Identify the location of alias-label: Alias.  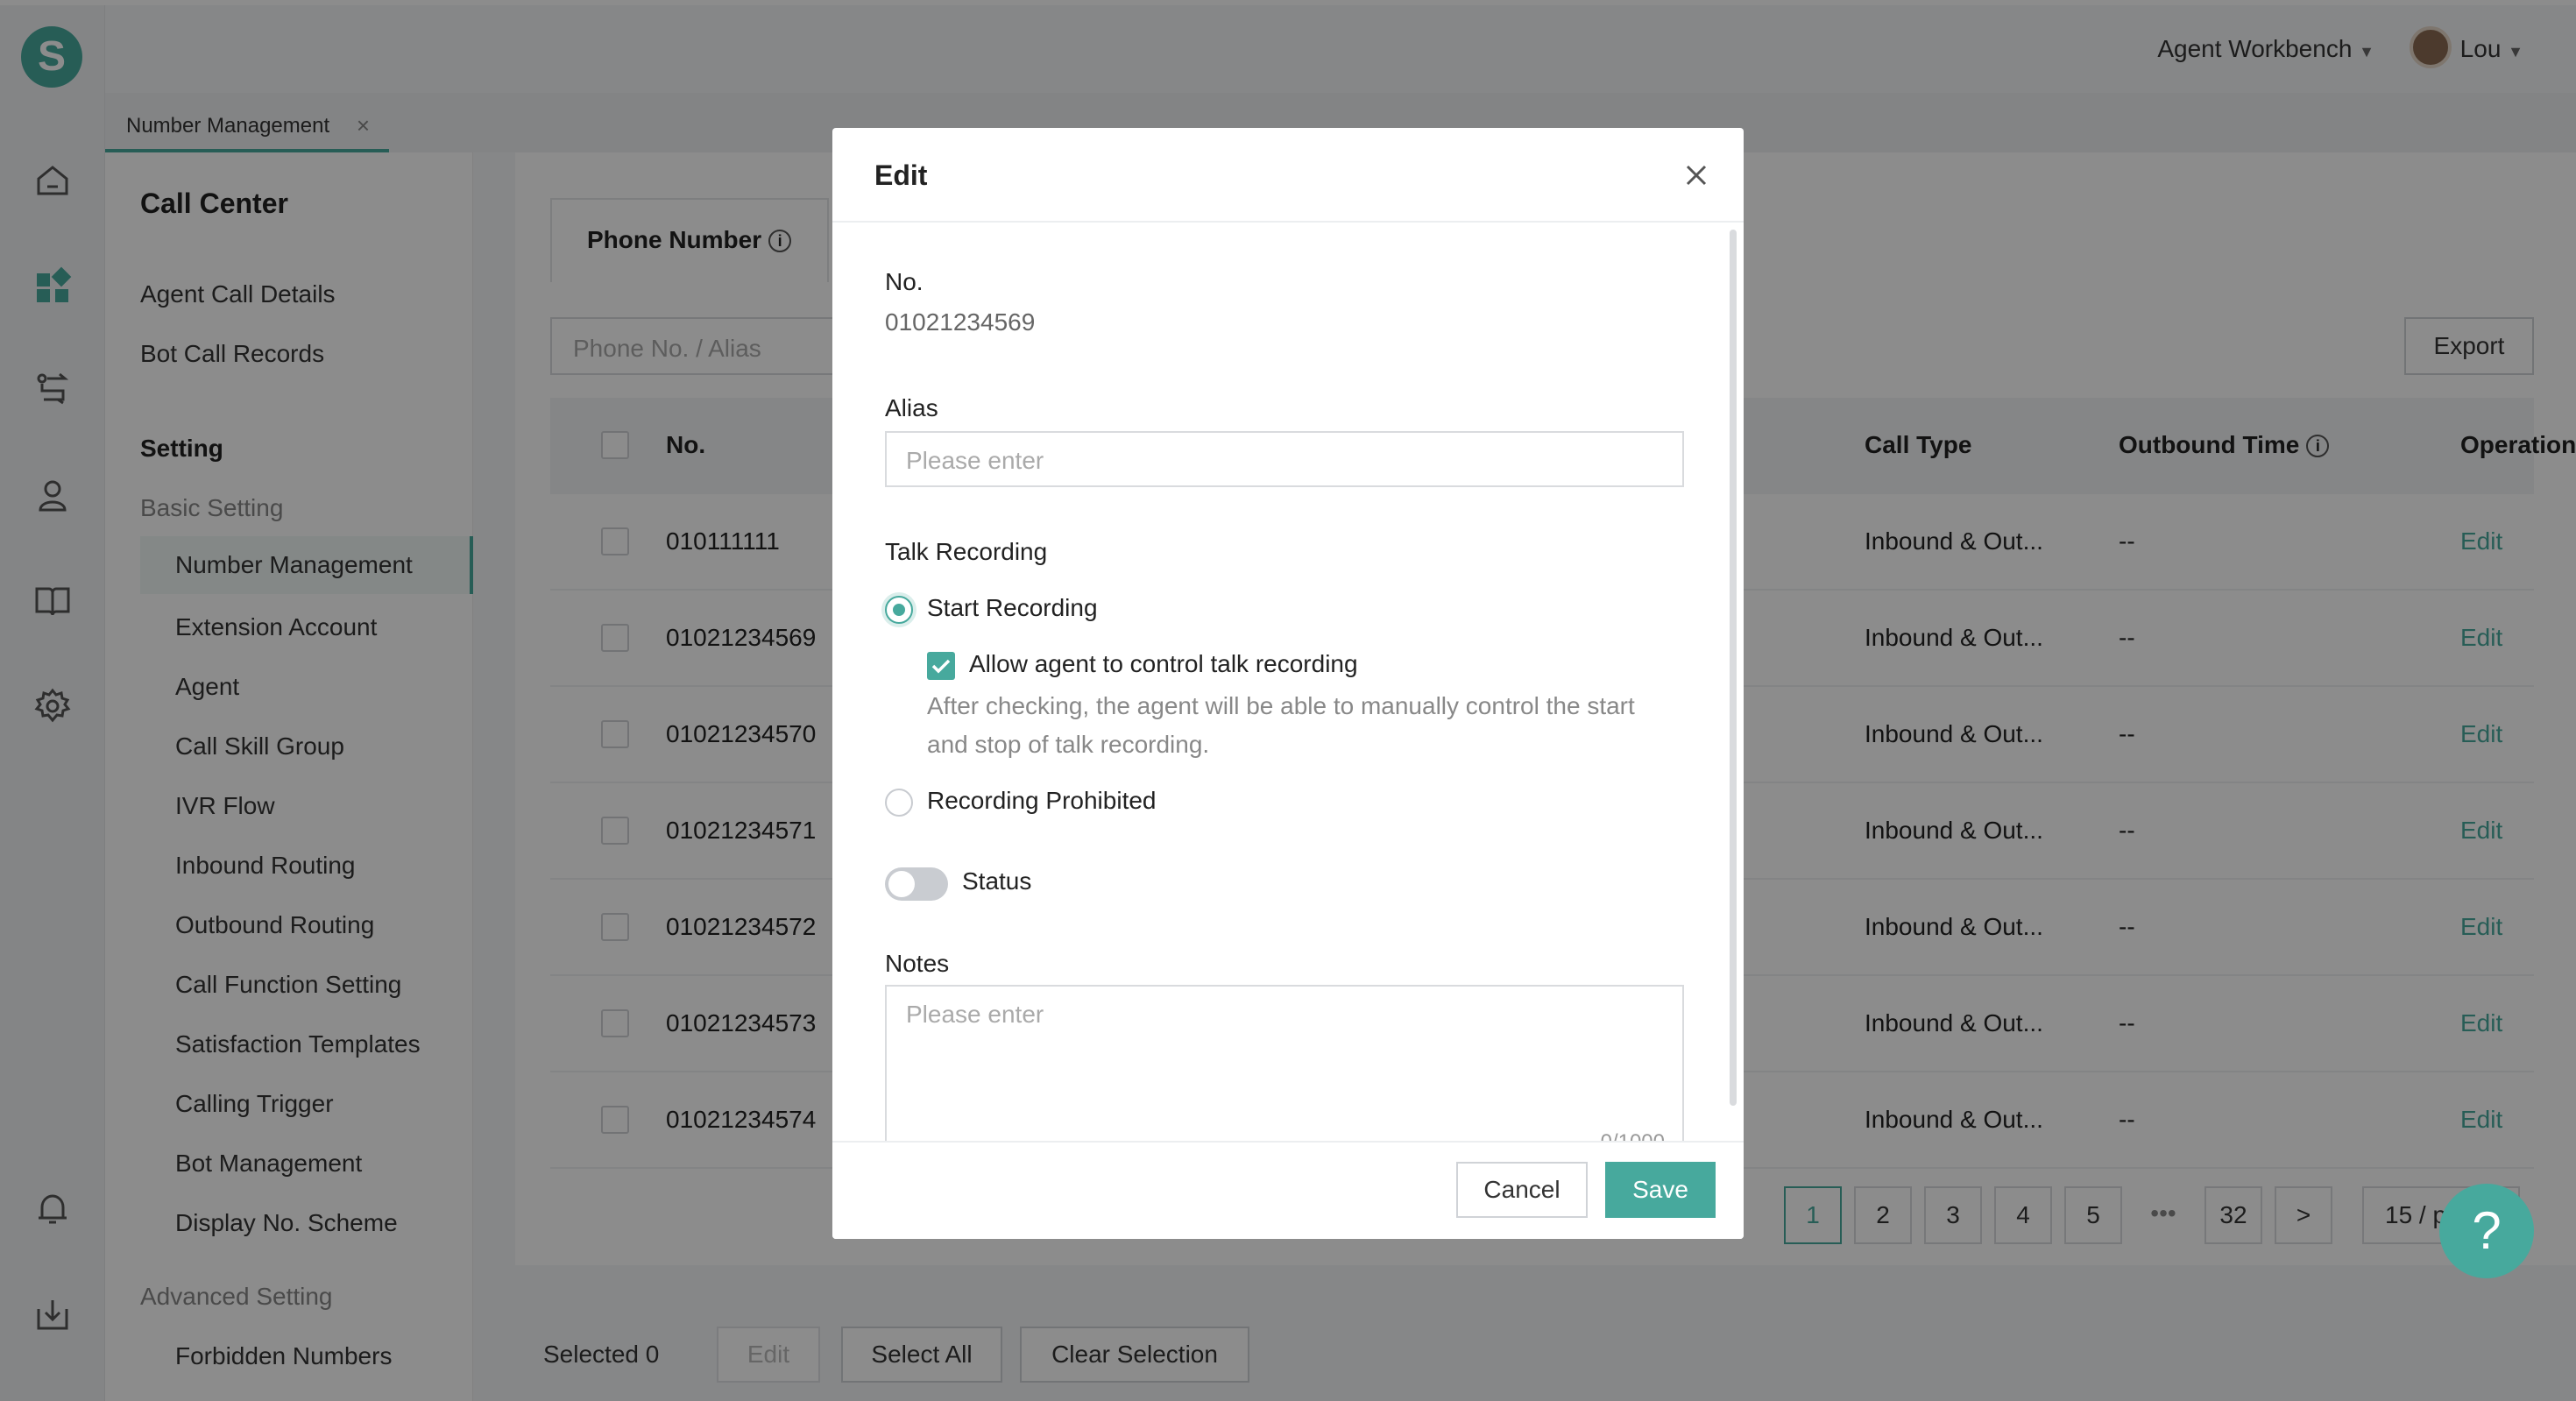
(911, 407).